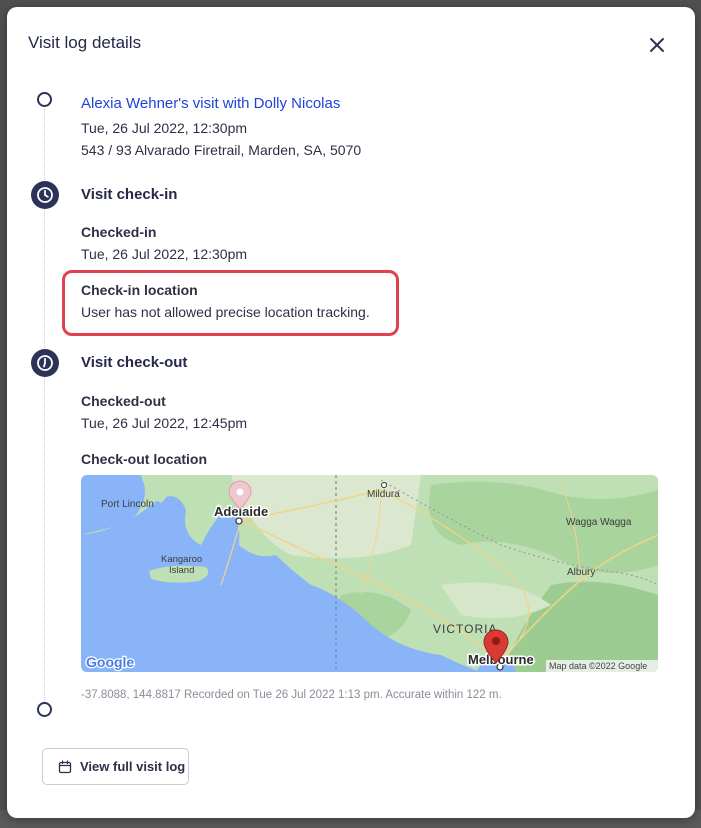 This screenshot has height=828, width=701. What do you see at coordinates (65, 766) in the screenshot?
I see `calendar-icon` at bounding box center [65, 766].